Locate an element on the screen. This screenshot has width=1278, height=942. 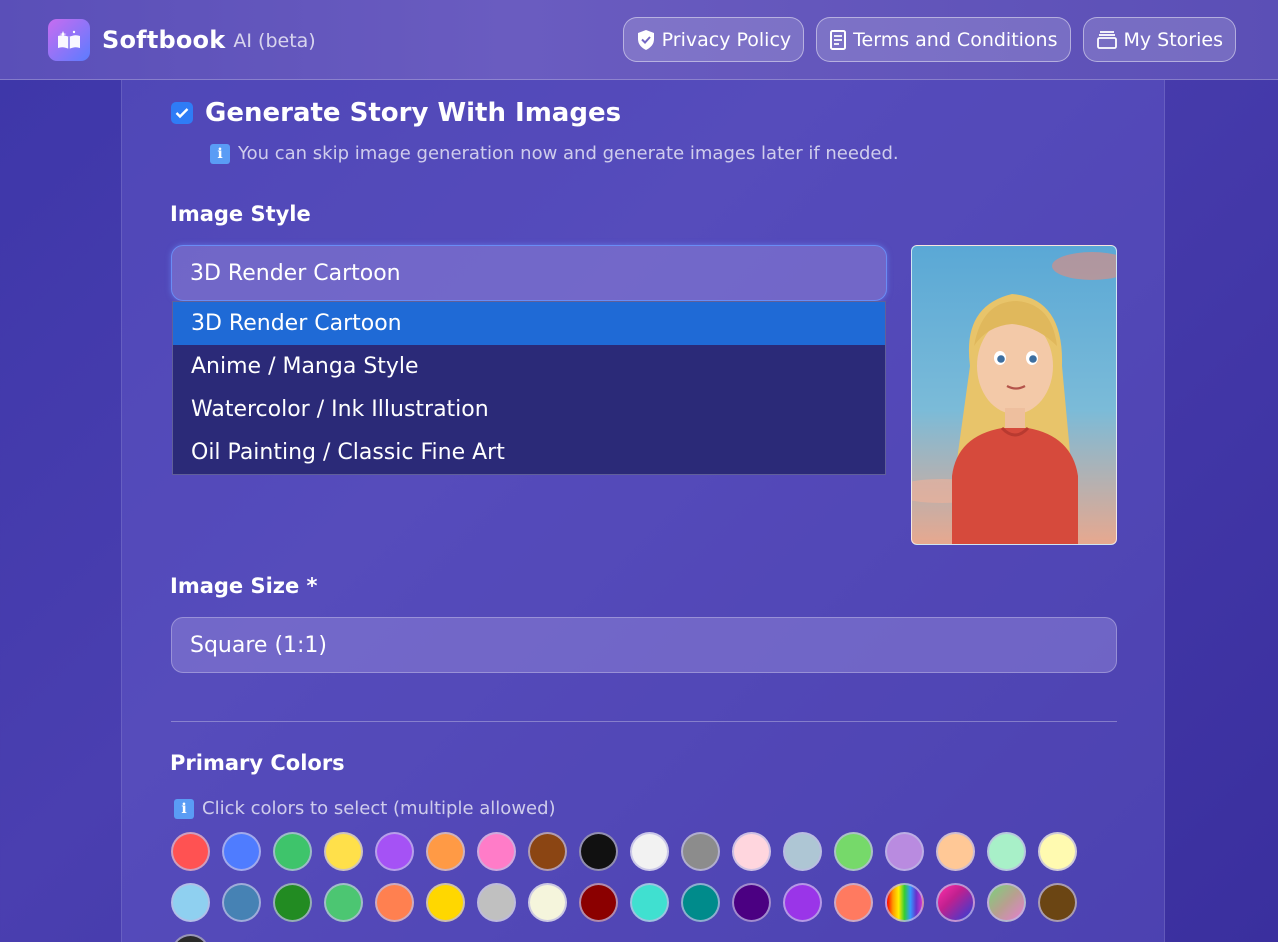
image-style-label: Image Style is located at coordinates (240, 214).